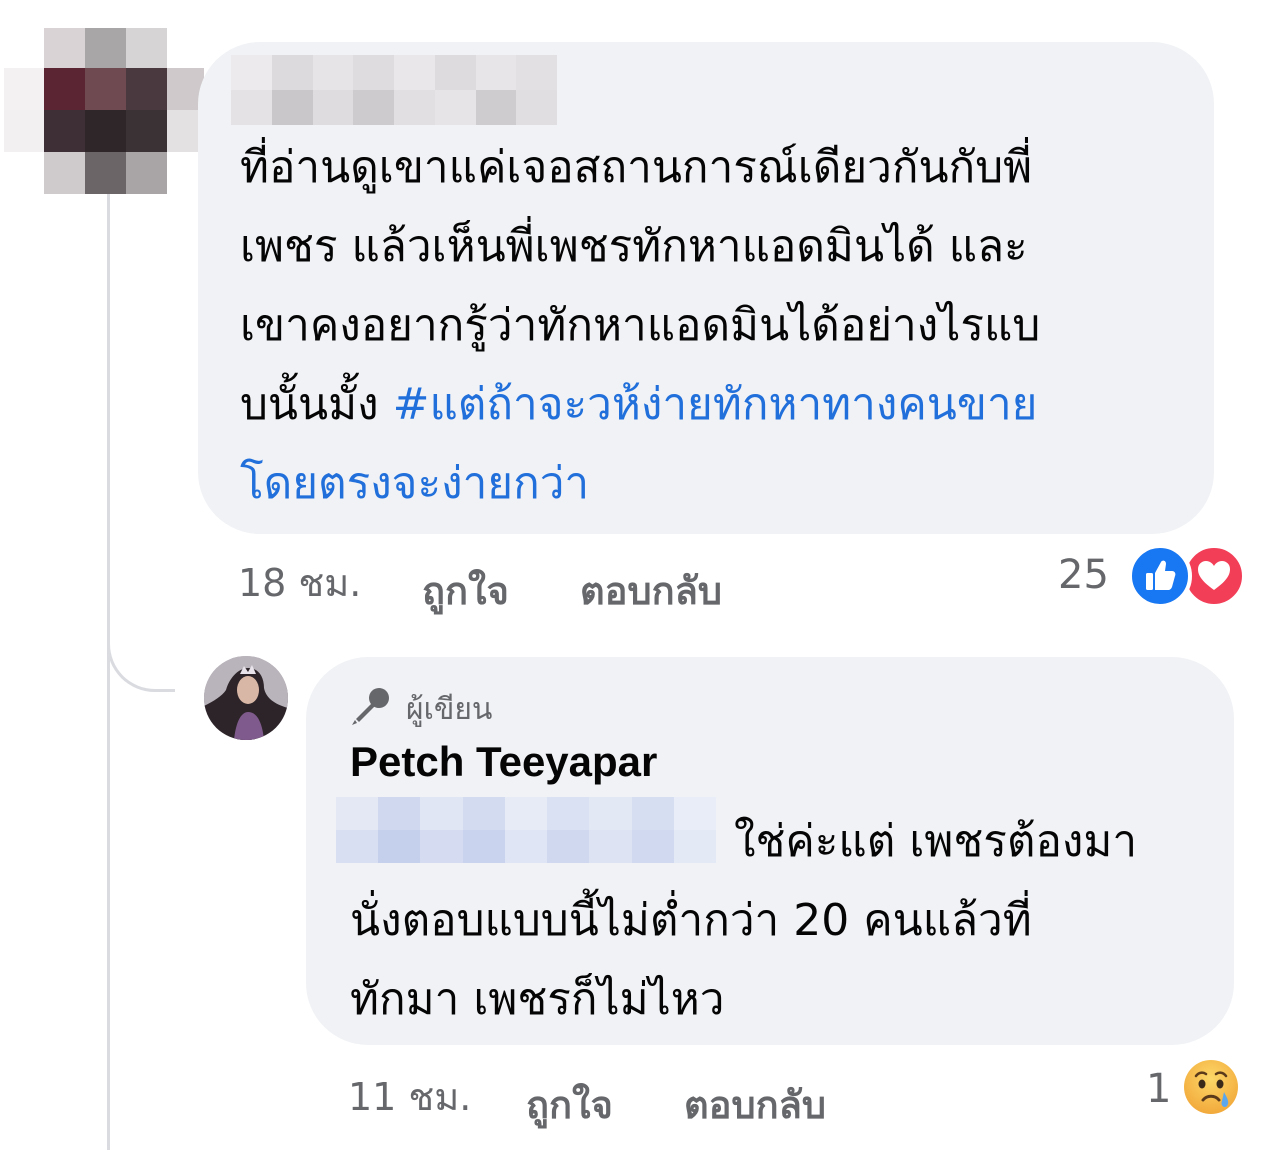  What do you see at coordinates (526, 830) in the screenshot?
I see `mentioned-user-blurred` at bounding box center [526, 830].